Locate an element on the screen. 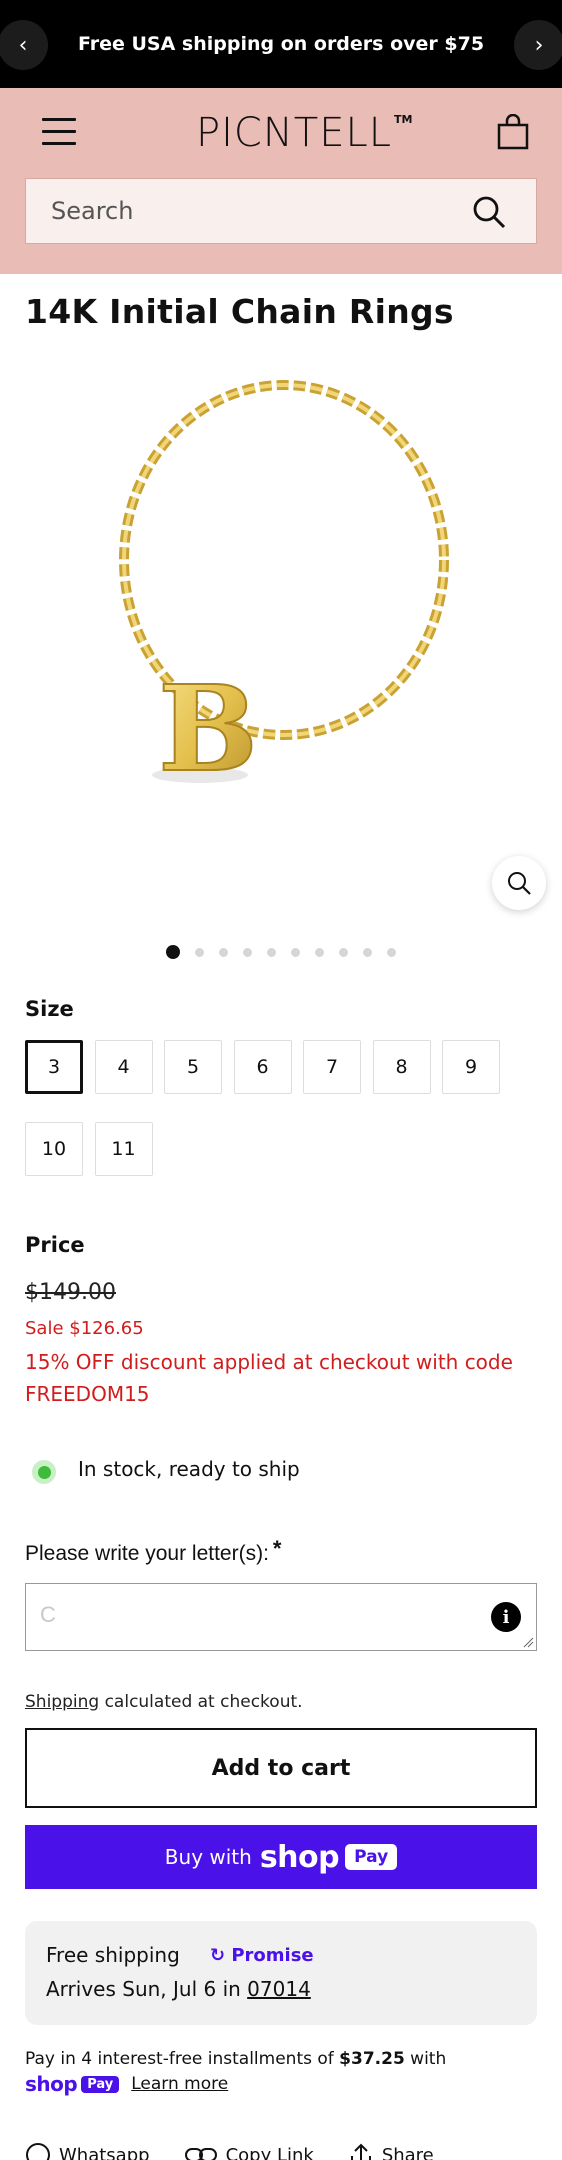 Image resolution: width=562 pixels, height=2160 pixels. size-option-4: 4 is located at coordinates (123, 1067).